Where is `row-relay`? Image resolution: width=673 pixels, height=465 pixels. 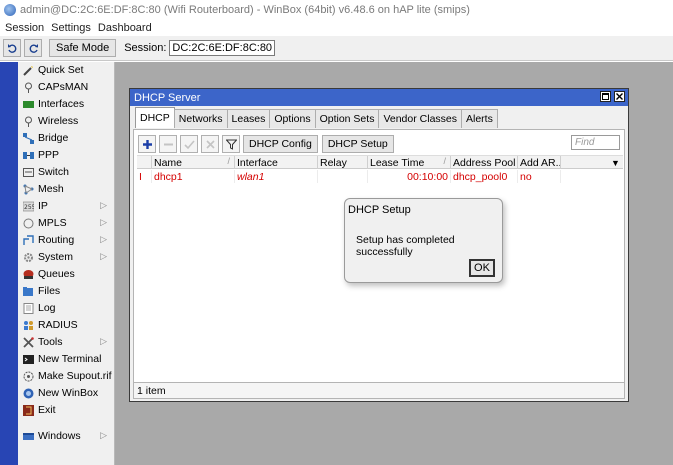 row-relay is located at coordinates (343, 176).